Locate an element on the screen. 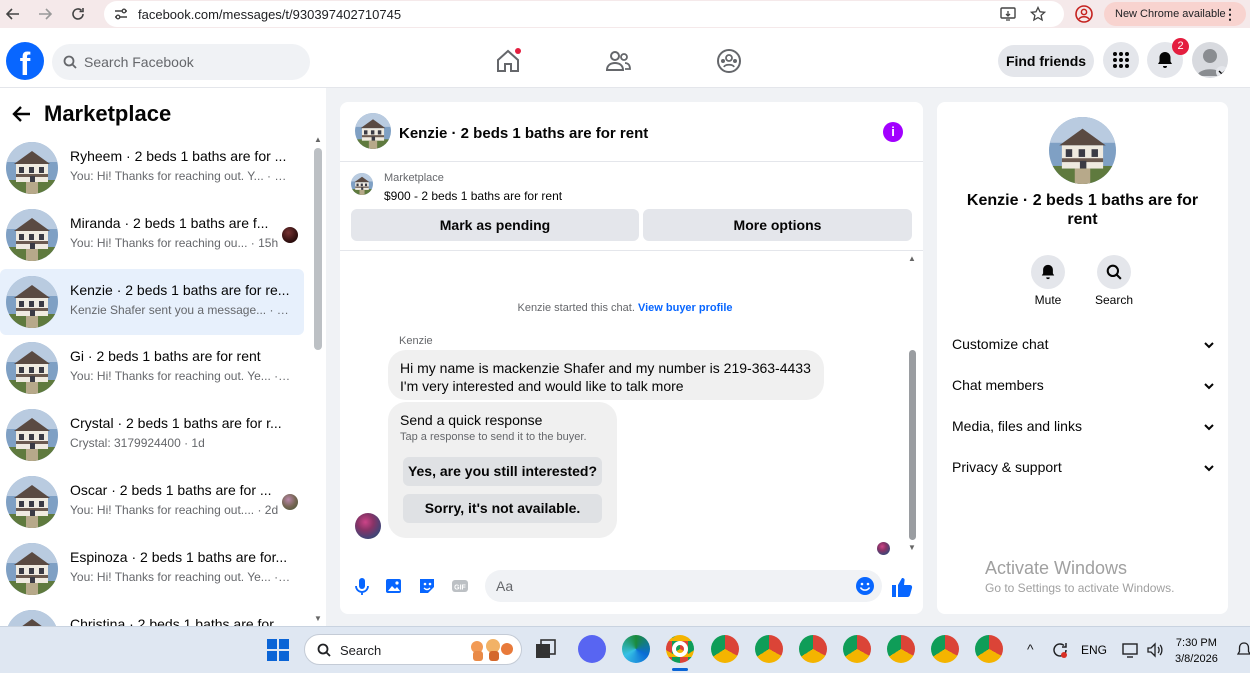 The image size is (1250, 673). home-icon is located at coordinates (508, 61).